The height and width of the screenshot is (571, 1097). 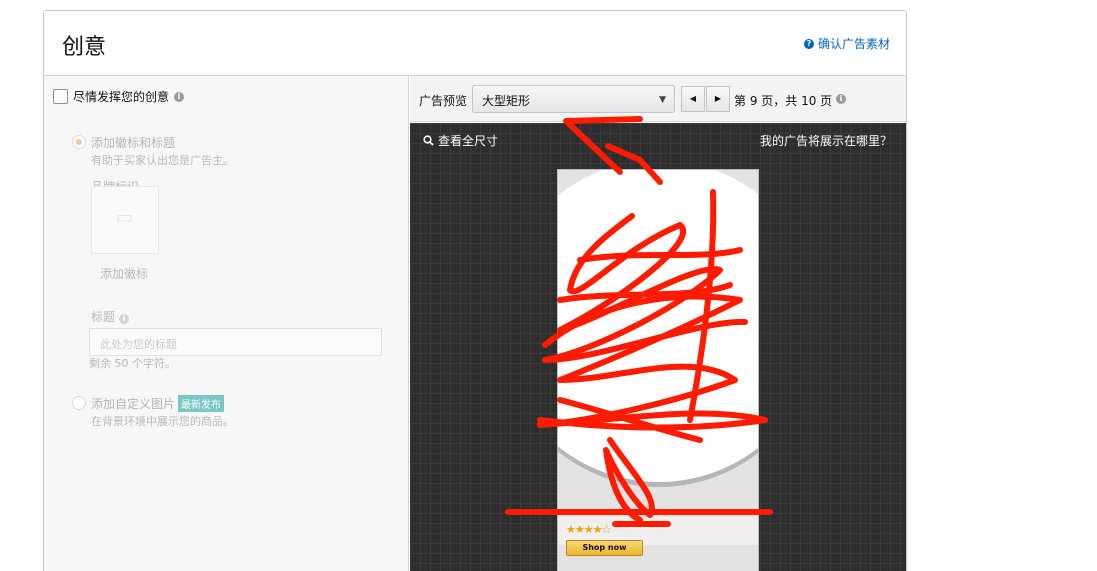 I want to click on view-full-size-label: 查看全尺寸, so click(x=468, y=141).